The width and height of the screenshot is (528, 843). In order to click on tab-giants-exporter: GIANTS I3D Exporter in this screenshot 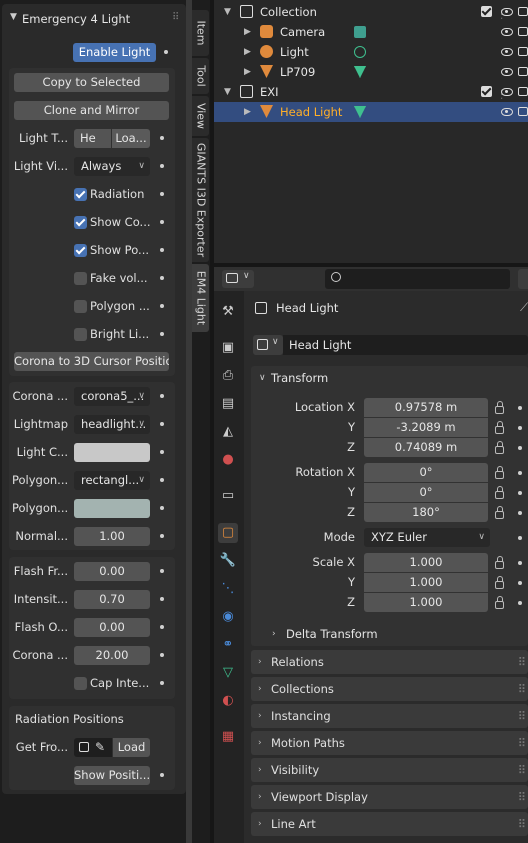, I will do `click(200, 200)`.